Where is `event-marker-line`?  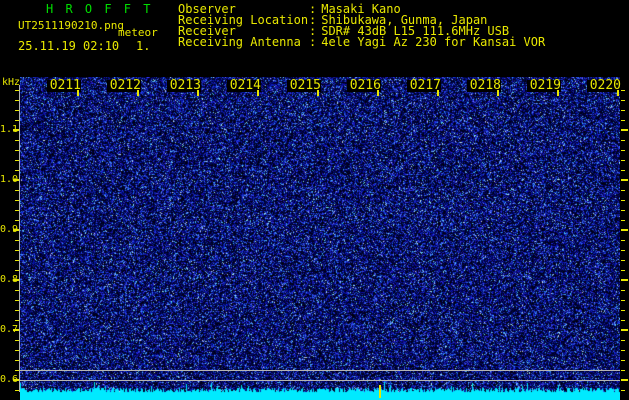
event-marker-line is located at coordinates (380, 391).